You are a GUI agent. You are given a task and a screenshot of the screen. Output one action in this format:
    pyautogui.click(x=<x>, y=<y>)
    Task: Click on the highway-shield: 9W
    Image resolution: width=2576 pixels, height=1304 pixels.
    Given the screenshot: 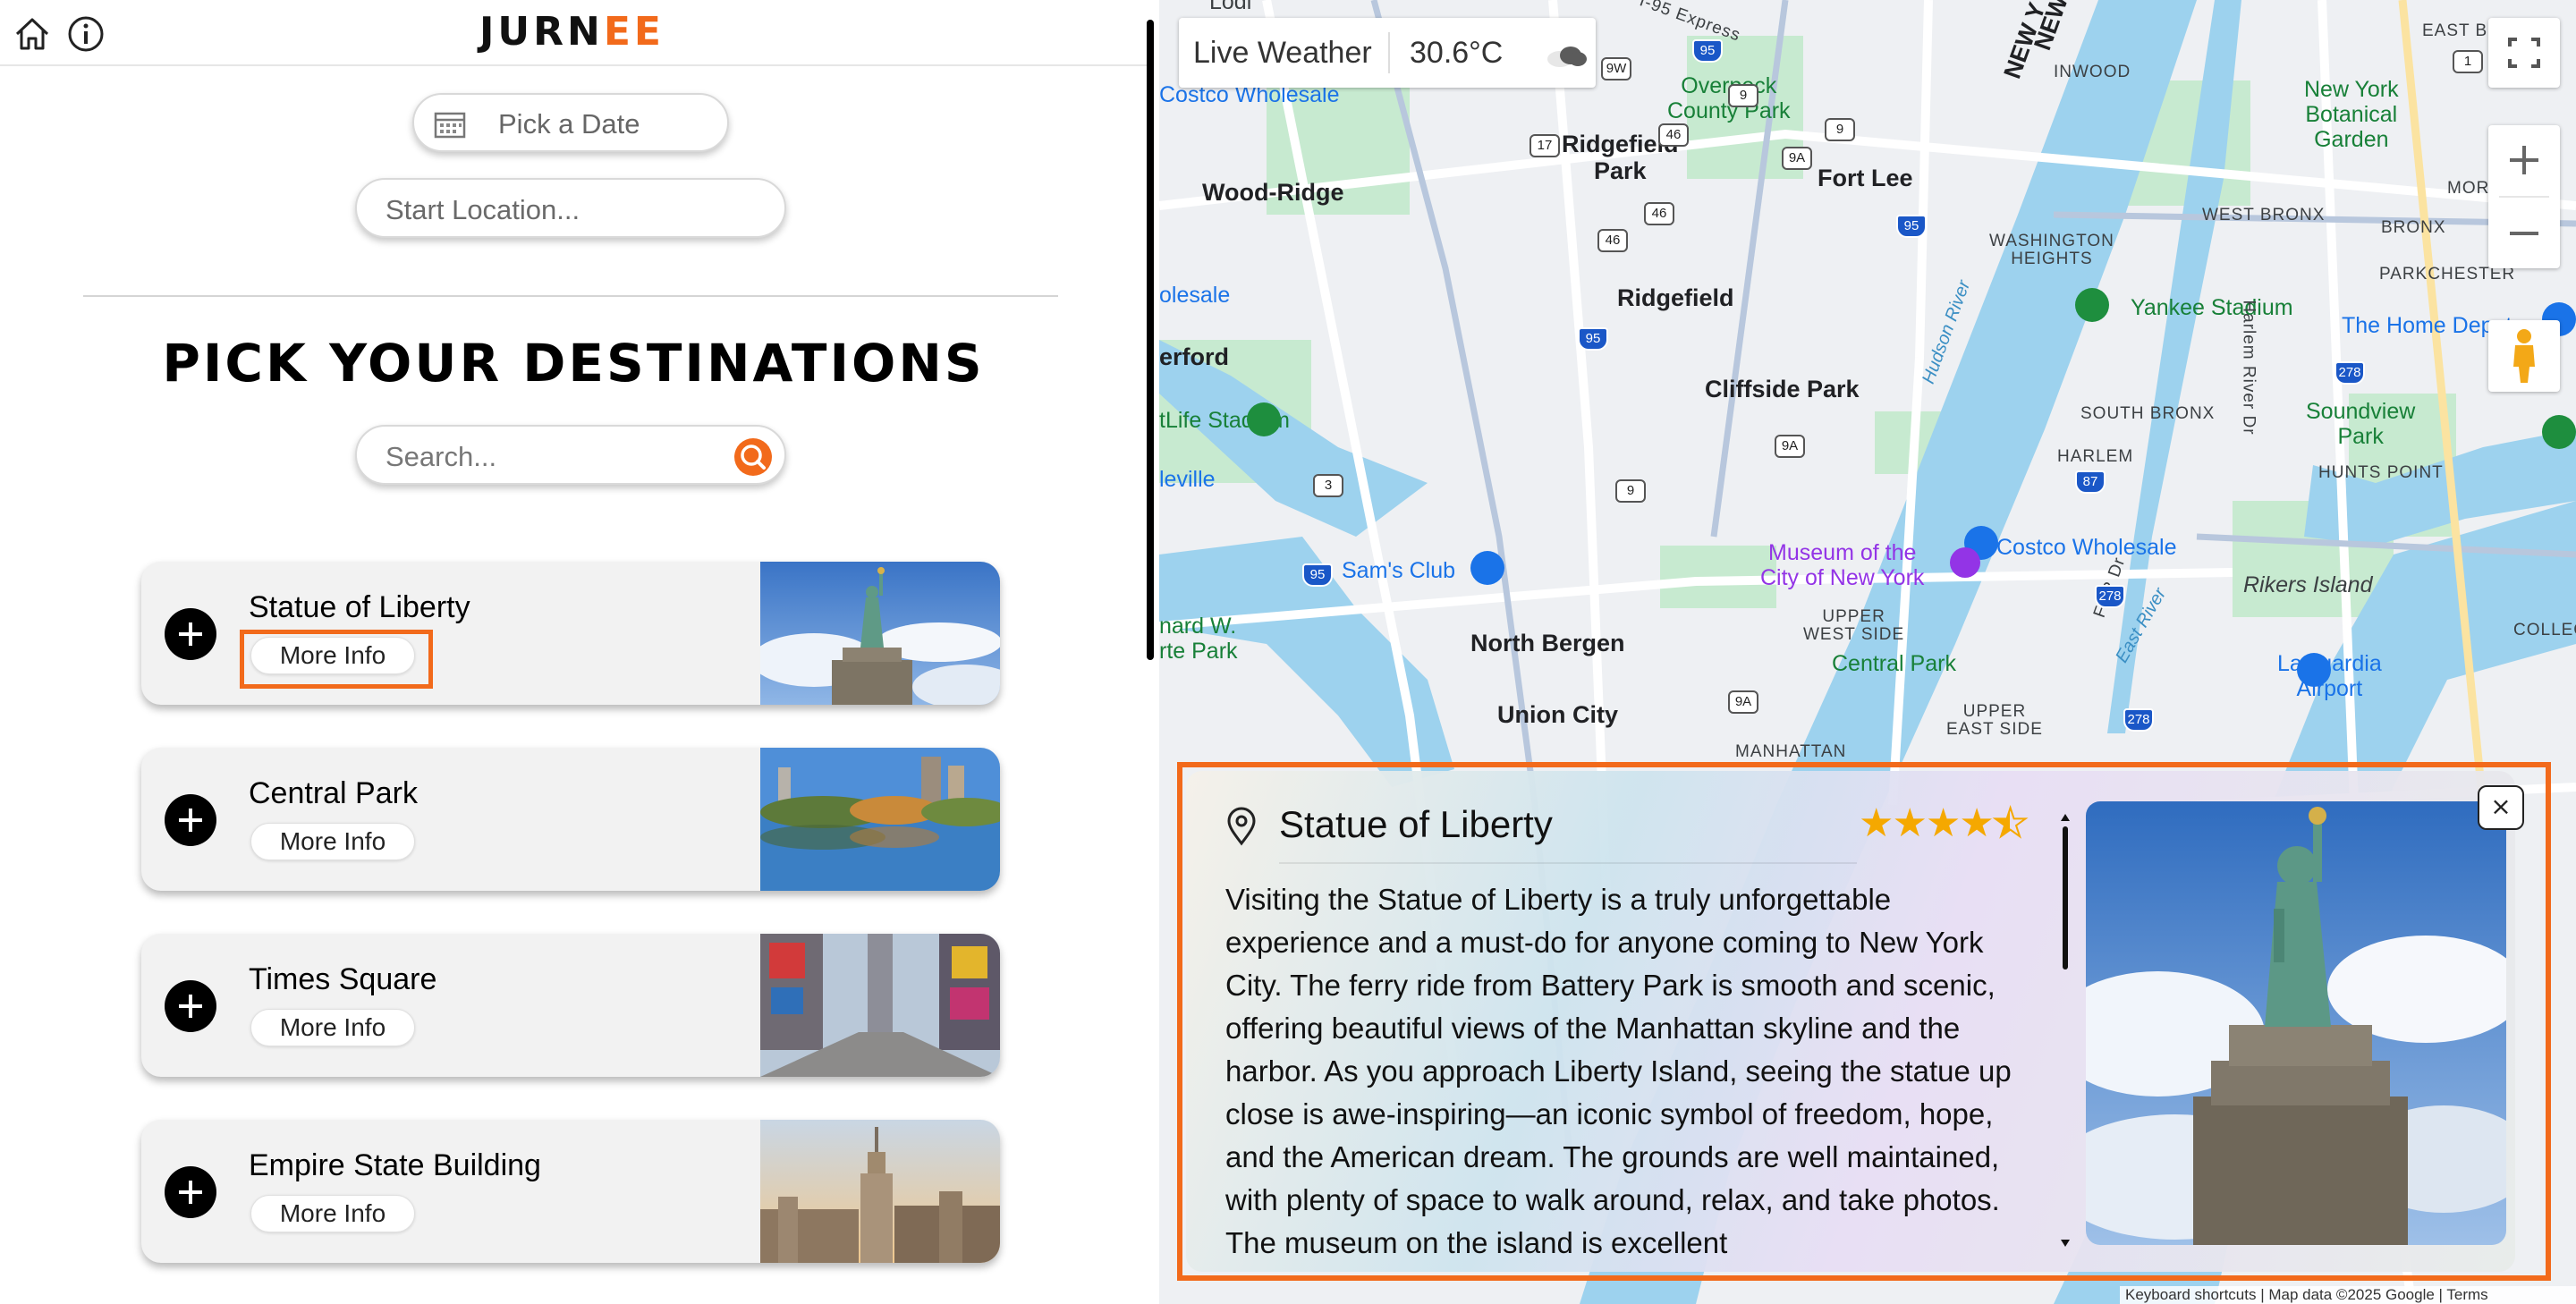 What is the action you would take?
    pyautogui.click(x=1616, y=68)
    